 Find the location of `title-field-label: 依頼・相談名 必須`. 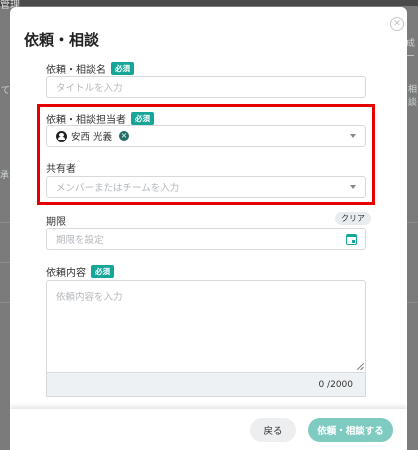

title-field-label: 依頼・相談名 必須 is located at coordinates (90, 68).